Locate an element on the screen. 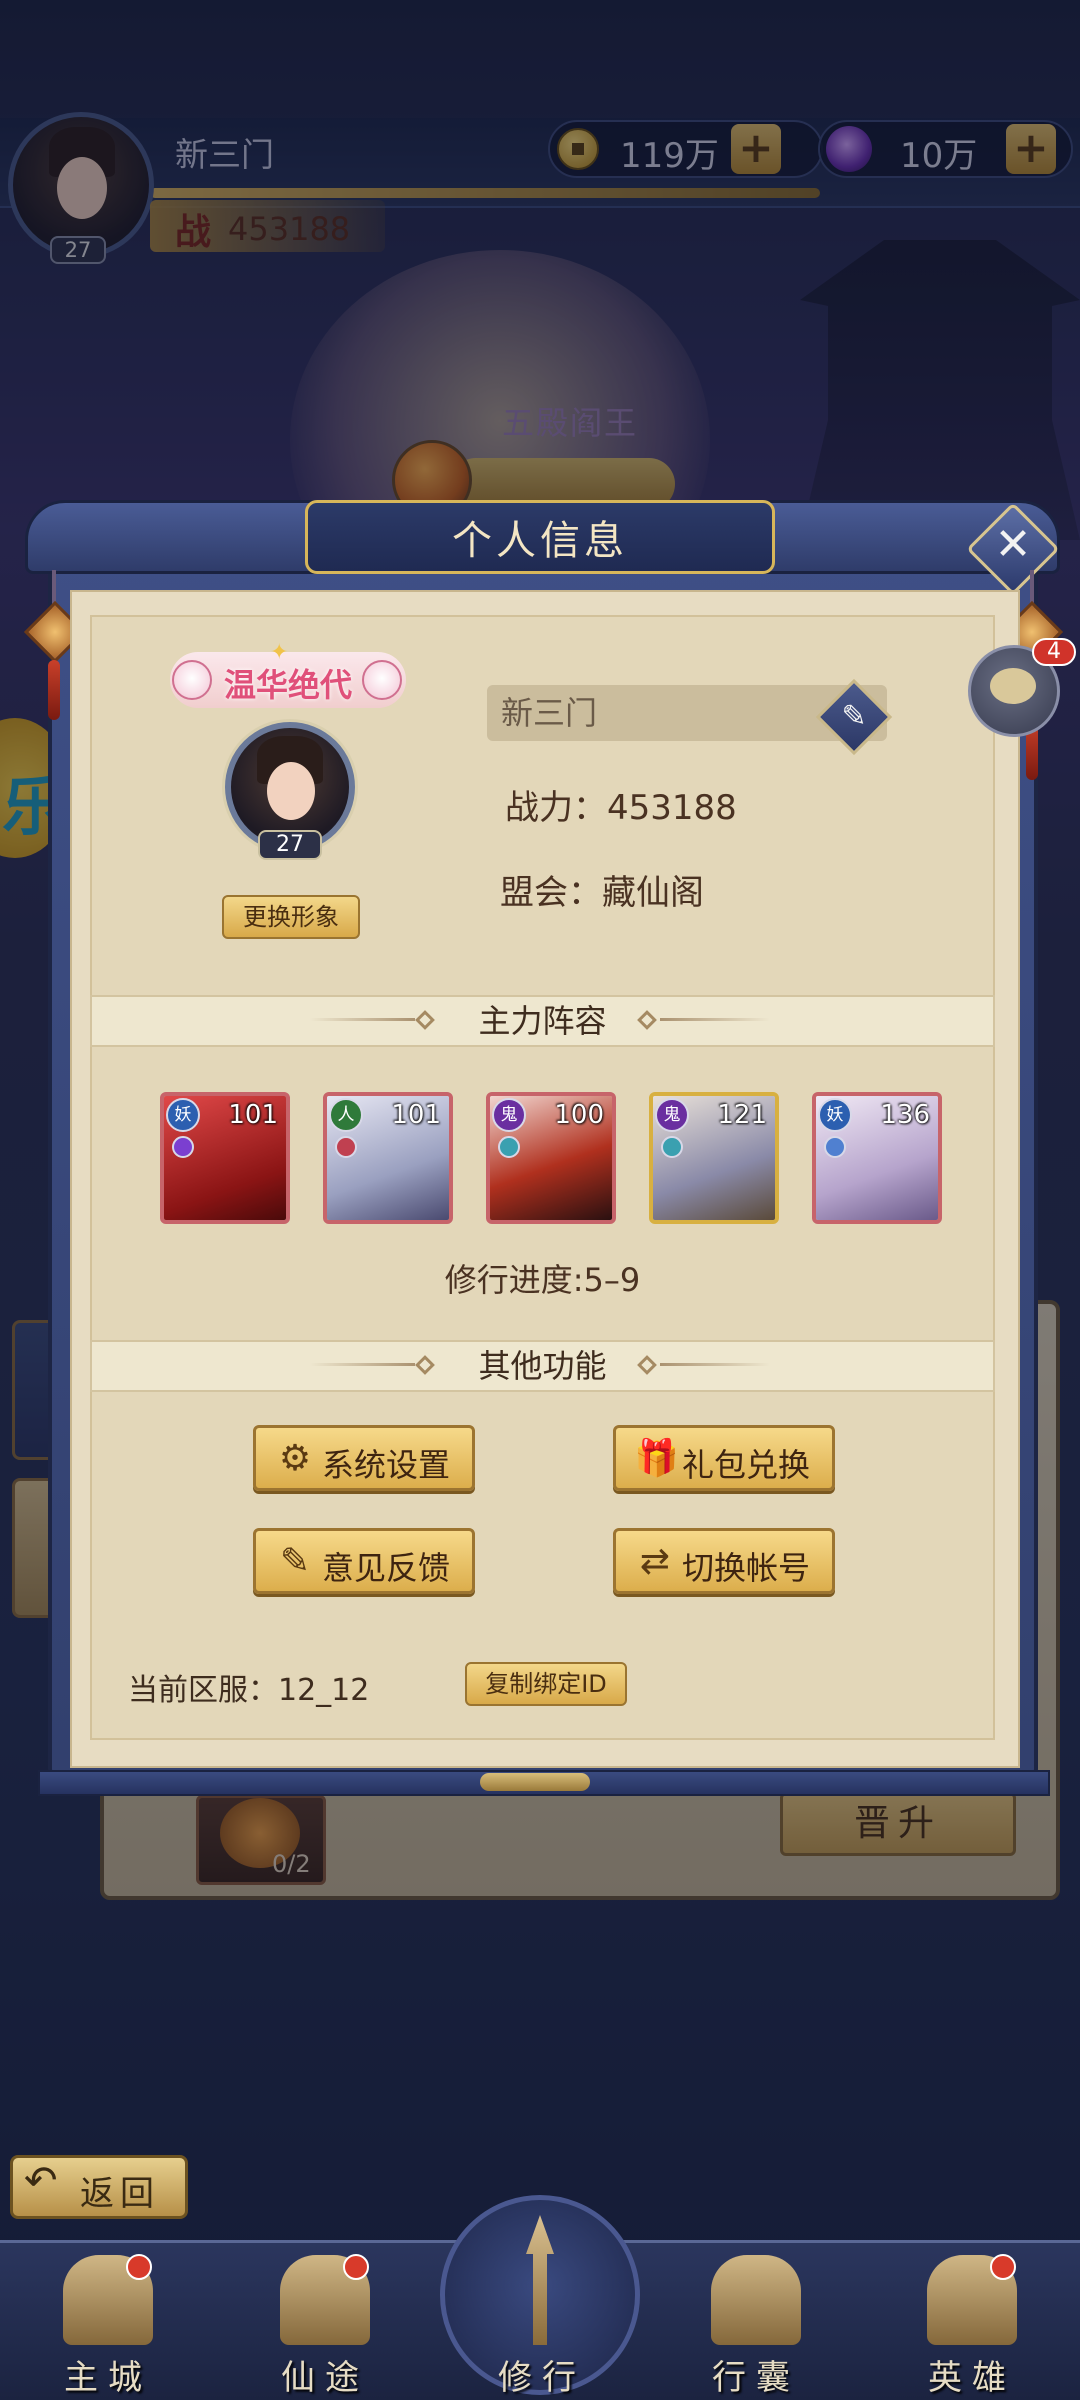 This screenshot has height=2400, width=1080. hero-card: 鬼 121 is located at coordinates (714, 1158).